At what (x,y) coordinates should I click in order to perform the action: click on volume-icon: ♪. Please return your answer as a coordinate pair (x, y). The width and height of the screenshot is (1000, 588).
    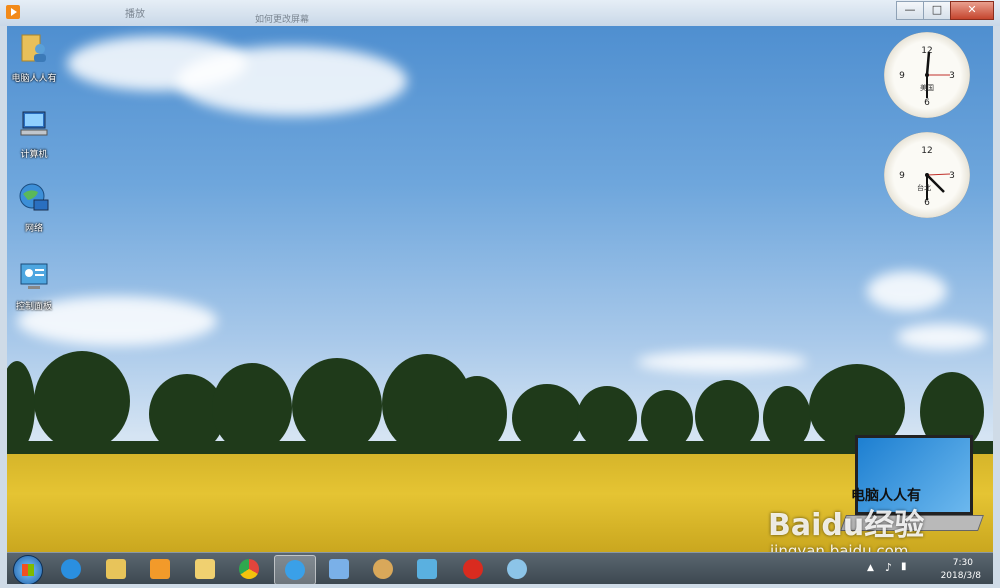
    Looking at the image, I should click on (888, 567).